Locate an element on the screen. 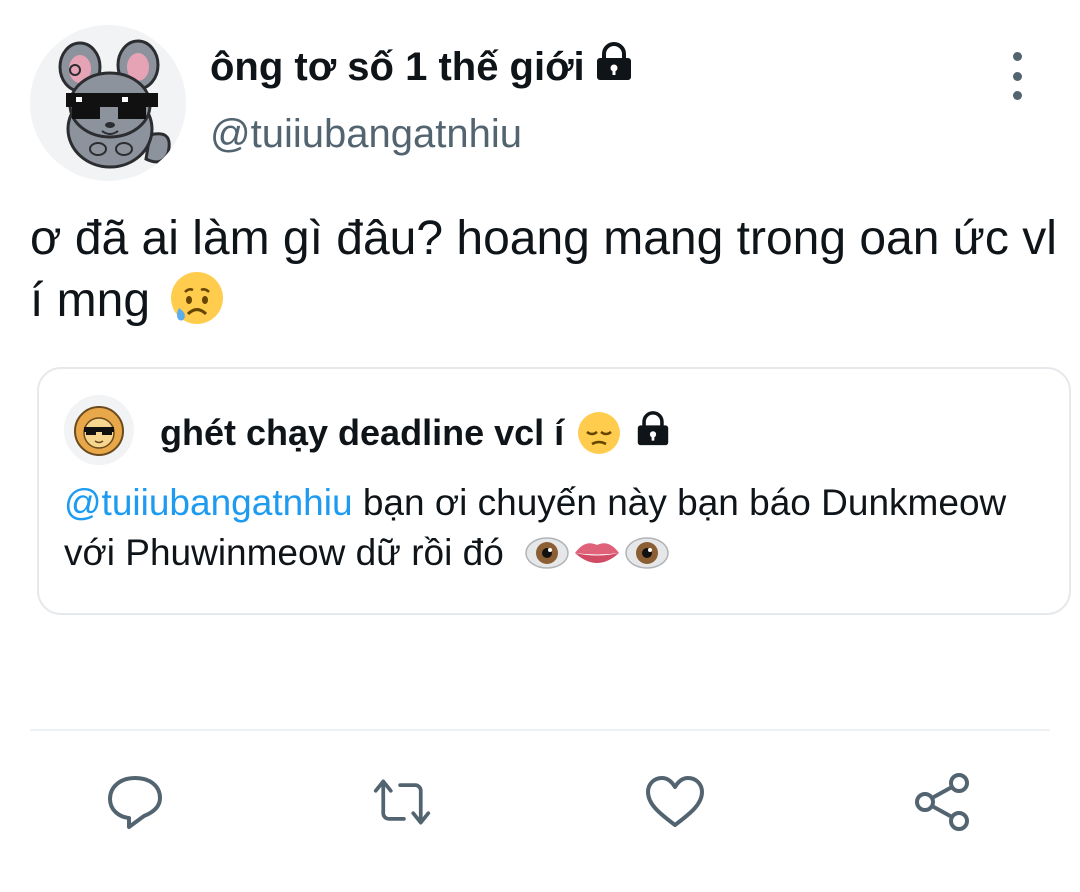 Image resolution: width=1080 pixels, height=892 pixels. author-avatar is located at coordinates (108, 103).